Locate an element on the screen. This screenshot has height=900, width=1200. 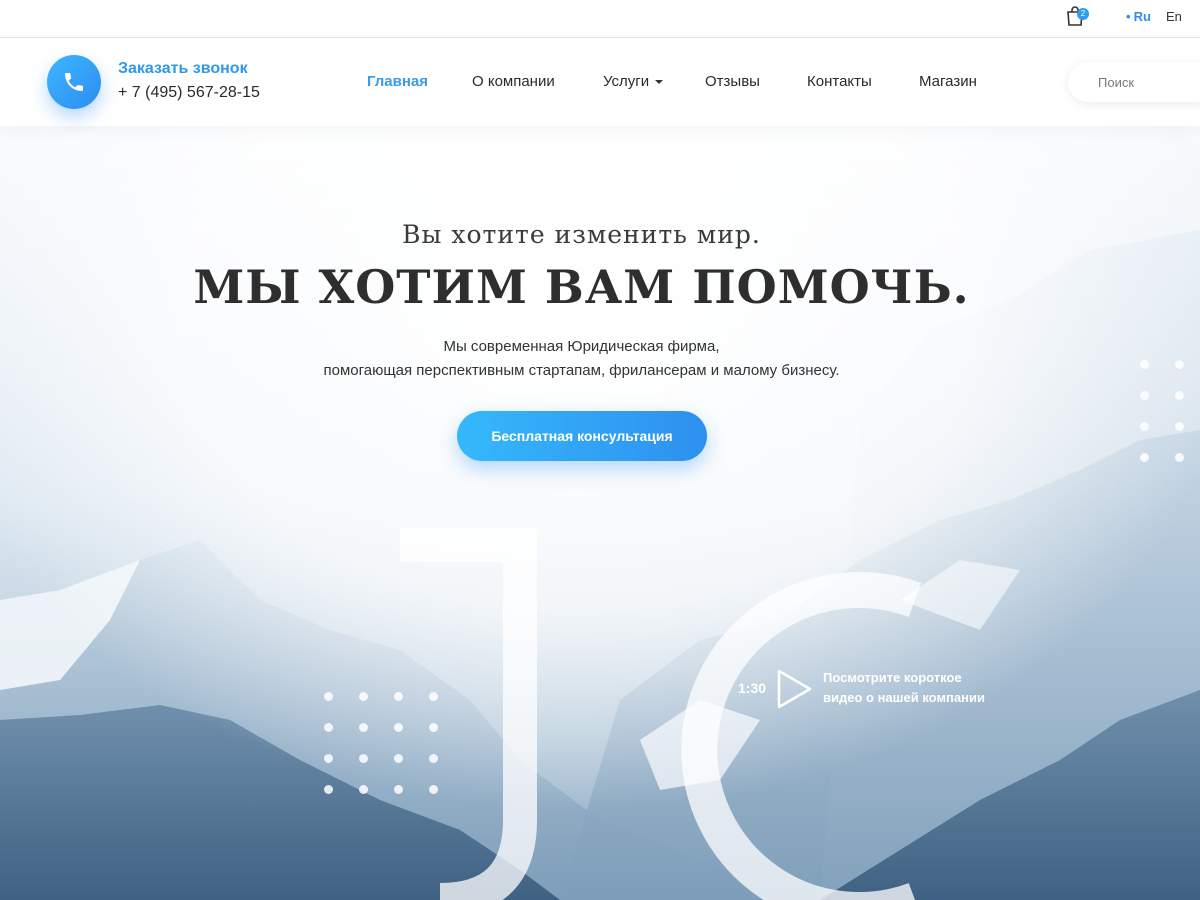
video-duration: 1:30 is located at coordinates (752, 688).